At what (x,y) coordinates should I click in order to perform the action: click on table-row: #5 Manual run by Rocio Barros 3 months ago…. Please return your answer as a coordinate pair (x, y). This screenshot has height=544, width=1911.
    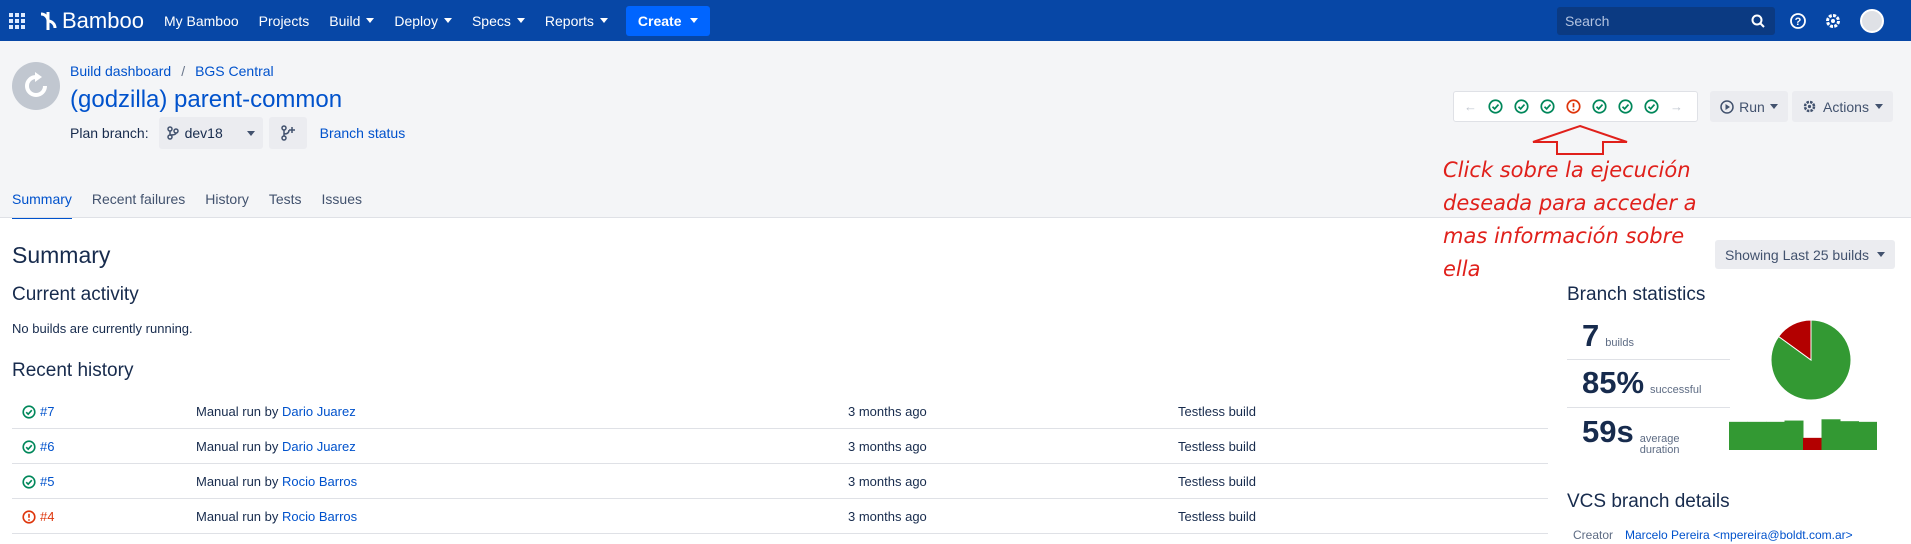
    Looking at the image, I should click on (780, 481).